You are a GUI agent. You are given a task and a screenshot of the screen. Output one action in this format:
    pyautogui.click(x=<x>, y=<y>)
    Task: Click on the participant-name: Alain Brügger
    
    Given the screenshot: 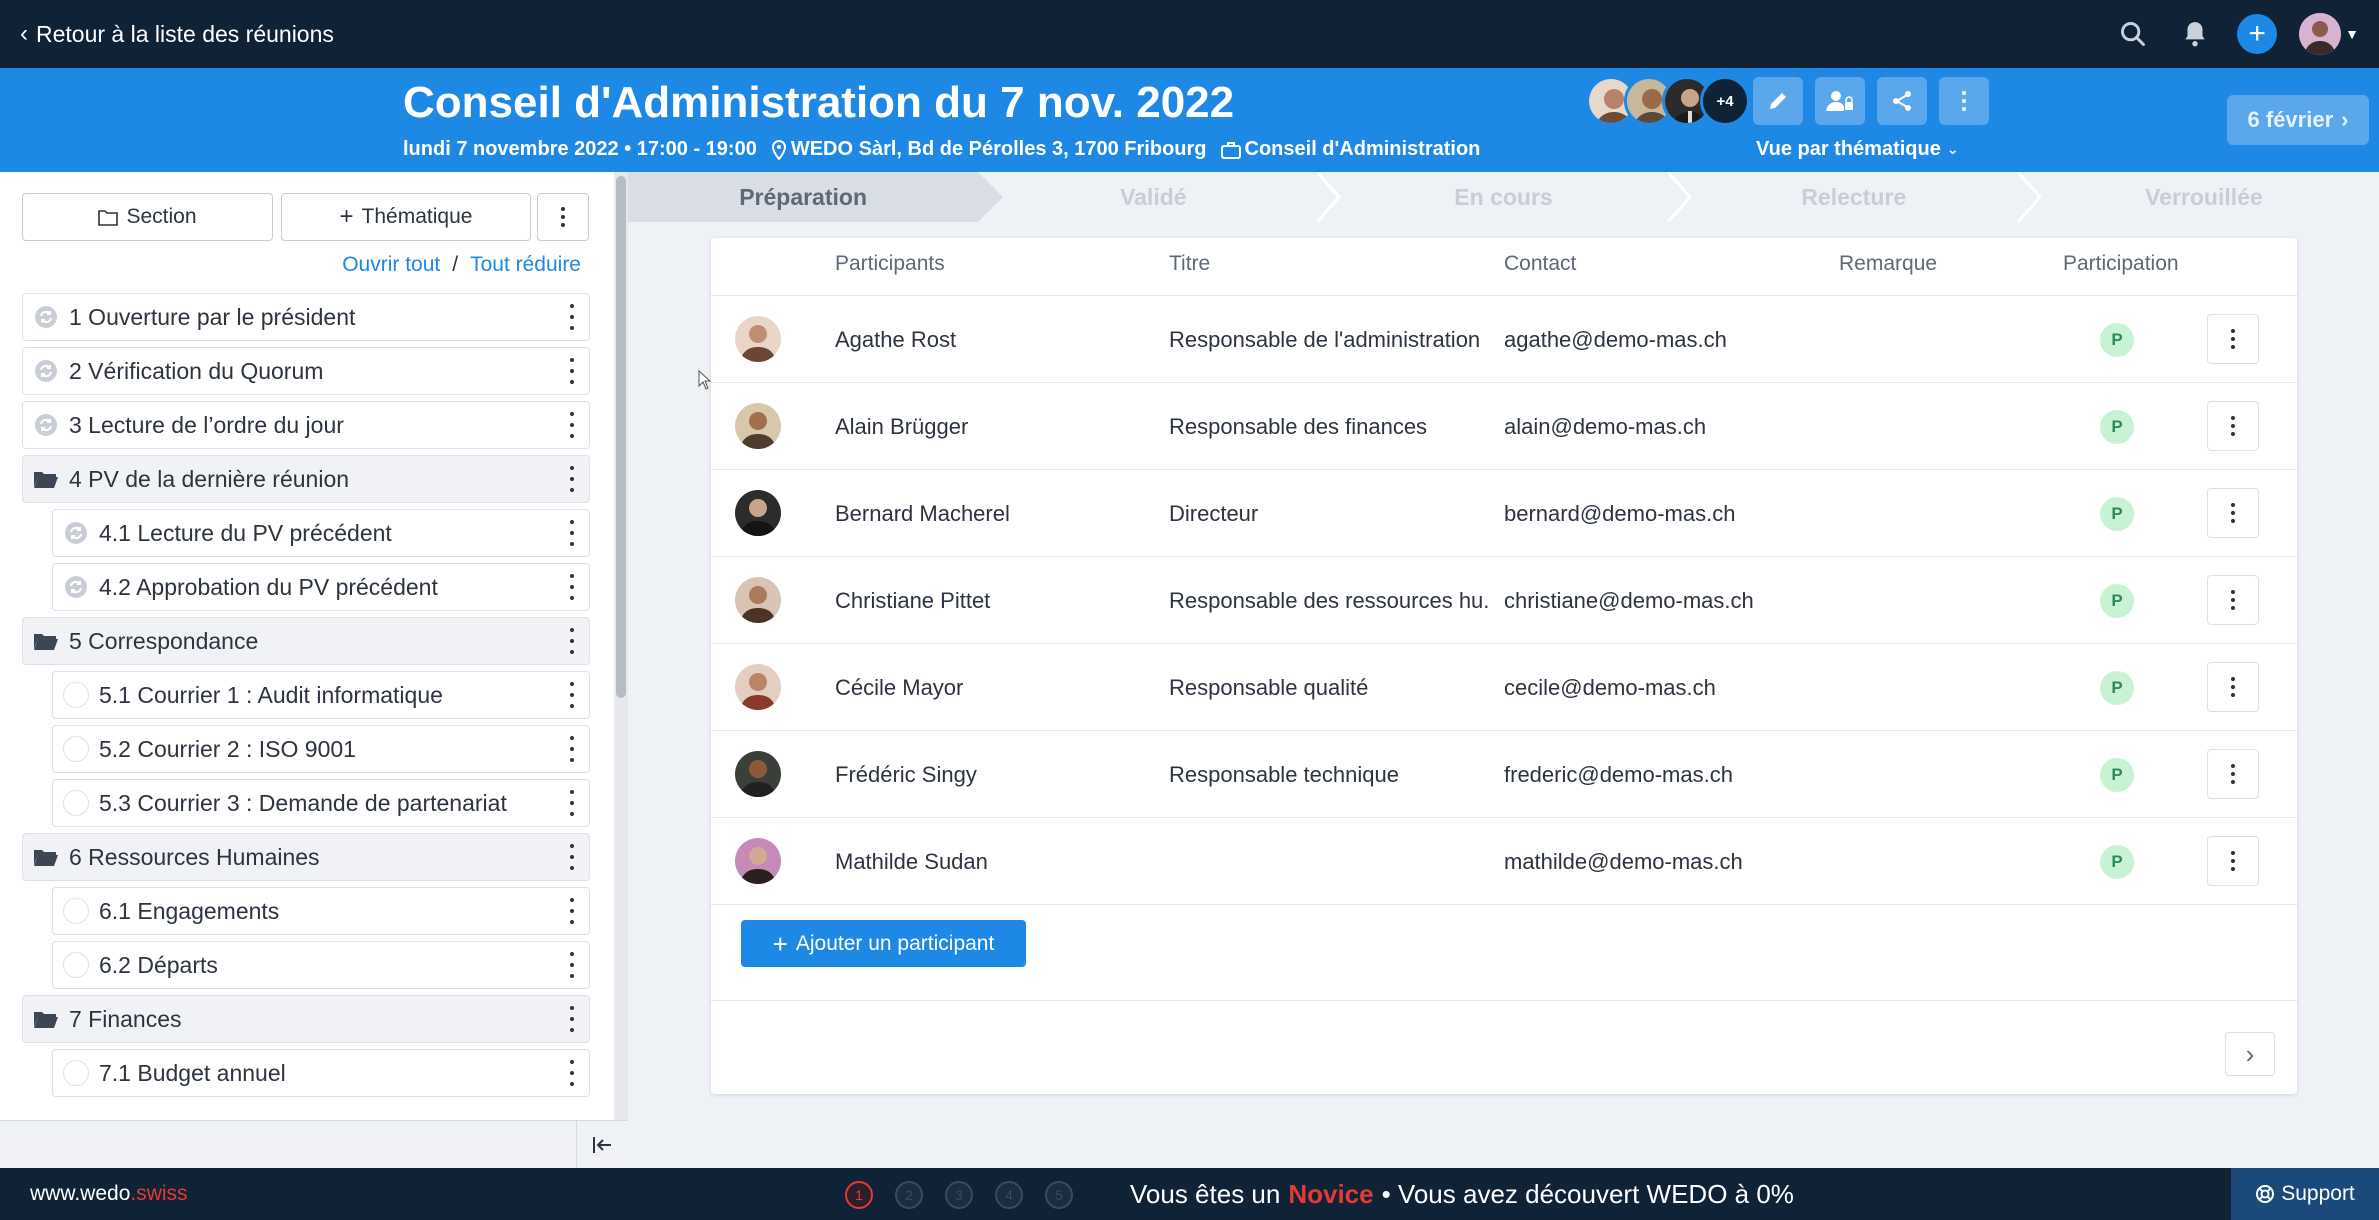 What is the action you would take?
    pyautogui.click(x=902, y=426)
    